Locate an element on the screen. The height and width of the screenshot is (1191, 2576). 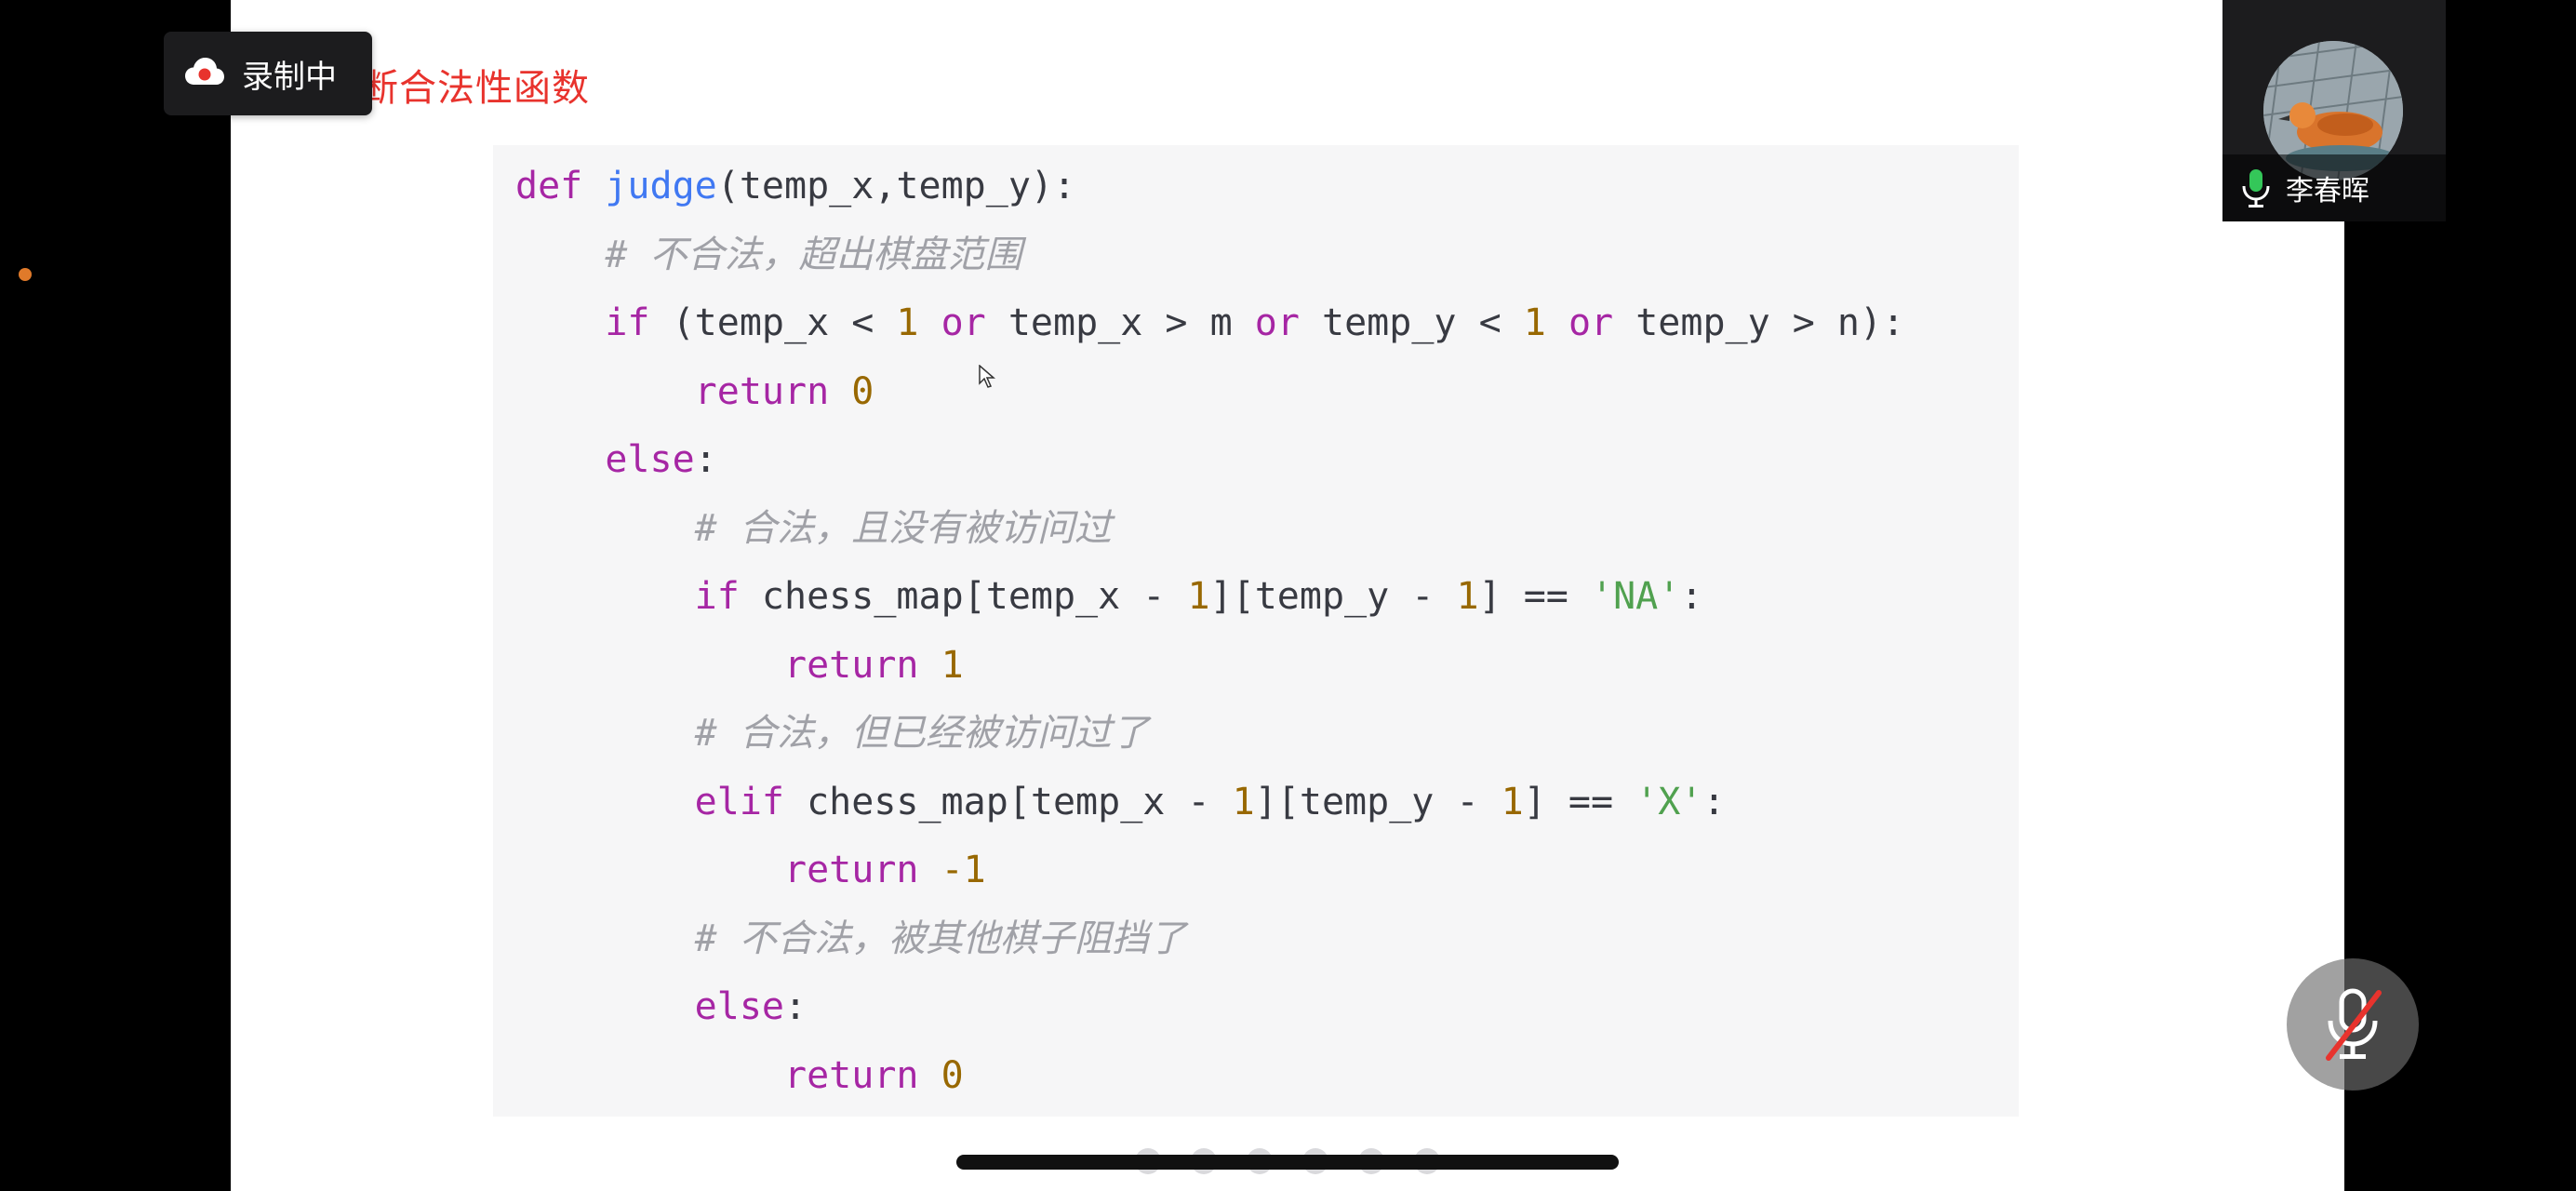
code-token: (temp_x,temp_y): is located at coordinates (896, 186).